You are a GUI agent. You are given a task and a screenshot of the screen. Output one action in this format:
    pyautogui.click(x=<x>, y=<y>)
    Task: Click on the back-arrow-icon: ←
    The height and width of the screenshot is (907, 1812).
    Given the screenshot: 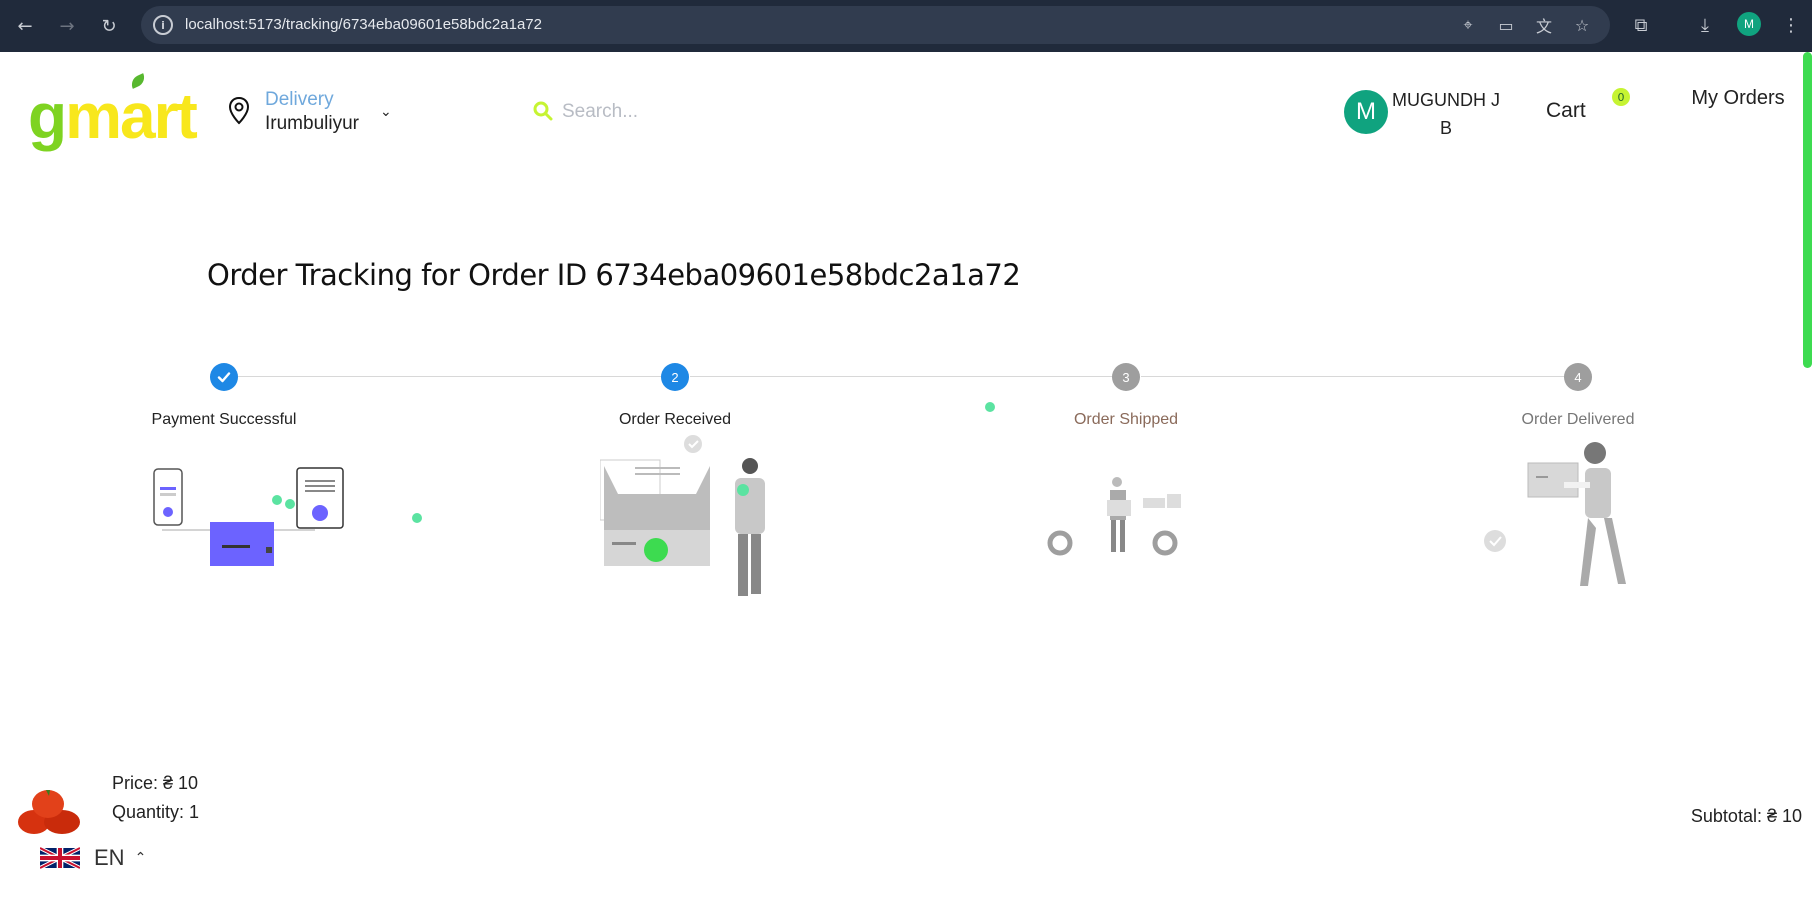 What is the action you would take?
    pyautogui.click(x=25, y=26)
    